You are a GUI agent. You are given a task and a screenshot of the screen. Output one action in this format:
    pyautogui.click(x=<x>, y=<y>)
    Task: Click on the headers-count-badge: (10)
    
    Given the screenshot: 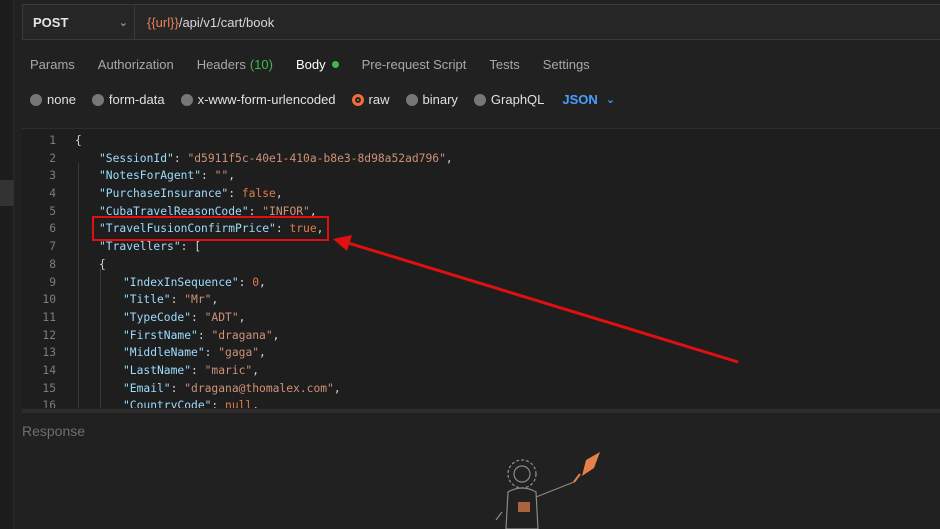 What is the action you would take?
    pyautogui.click(x=261, y=64)
    